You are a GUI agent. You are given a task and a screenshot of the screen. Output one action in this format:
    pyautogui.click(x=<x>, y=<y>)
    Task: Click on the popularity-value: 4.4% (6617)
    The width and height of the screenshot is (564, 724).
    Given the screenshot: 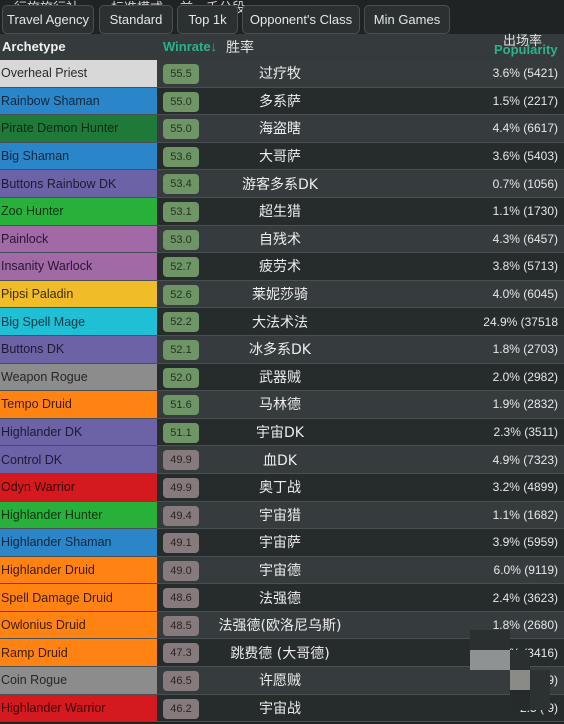 What is the action you would take?
    pyautogui.click(x=525, y=128)
    